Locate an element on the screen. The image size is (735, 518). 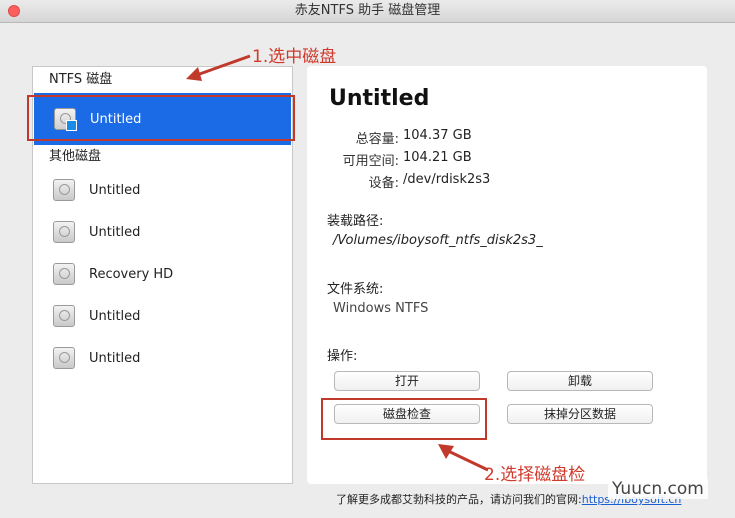
filesystem-label: 文件系统: is located at coordinates (355, 289).